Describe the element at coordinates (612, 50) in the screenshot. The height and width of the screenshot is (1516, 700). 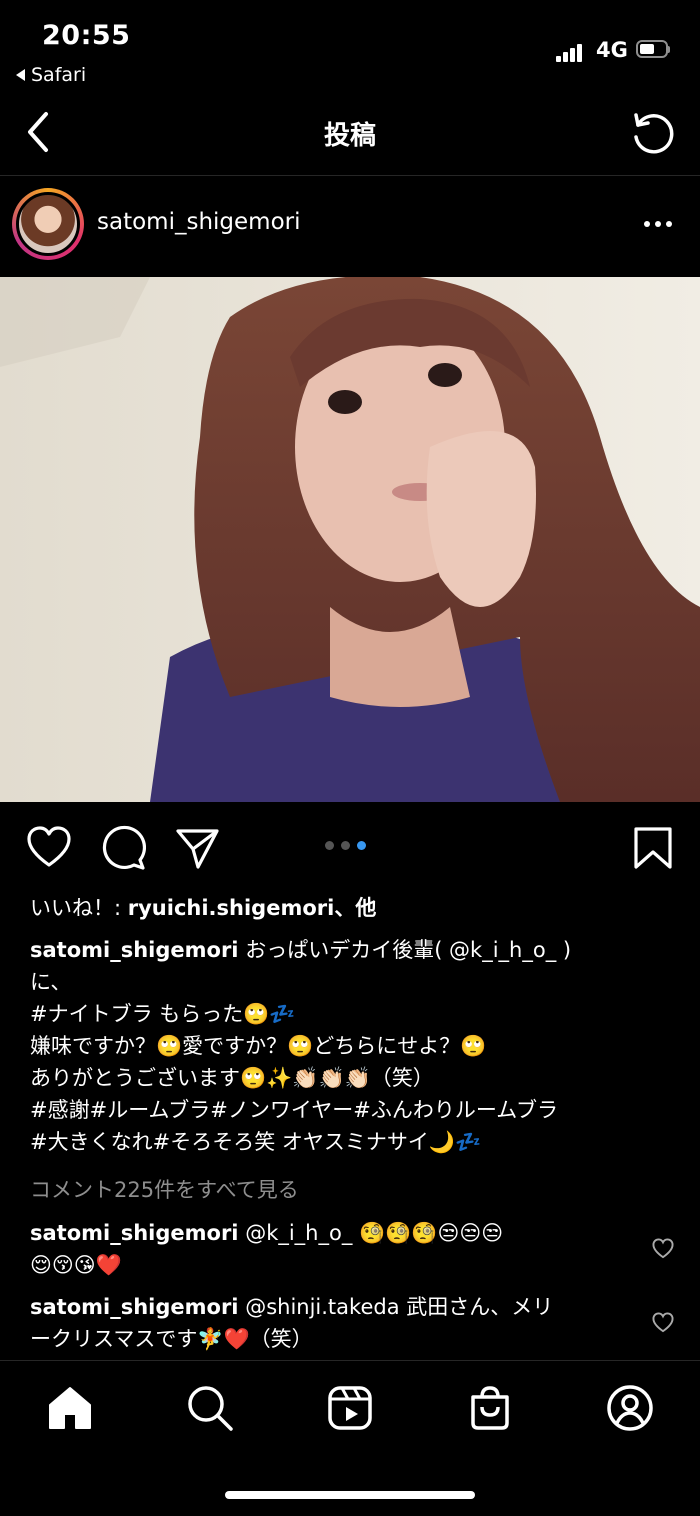
I see `network-type: 4G` at that location.